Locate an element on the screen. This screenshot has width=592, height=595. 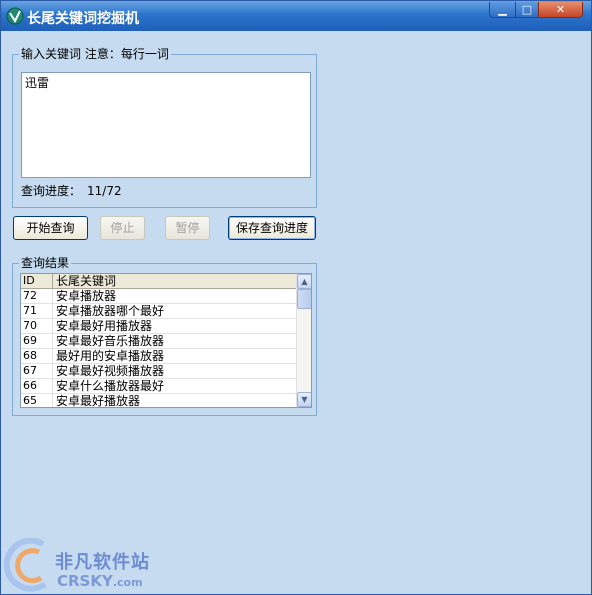
row-keyword: 安卓播放器哪个最好 is located at coordinates (110, 311).